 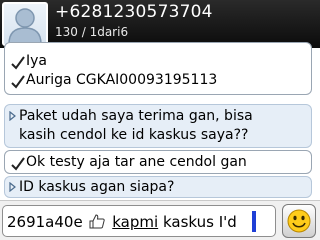 I want to click on message-text: kasih cendol ke id kaskus saya??, so click(x=134, y=135).